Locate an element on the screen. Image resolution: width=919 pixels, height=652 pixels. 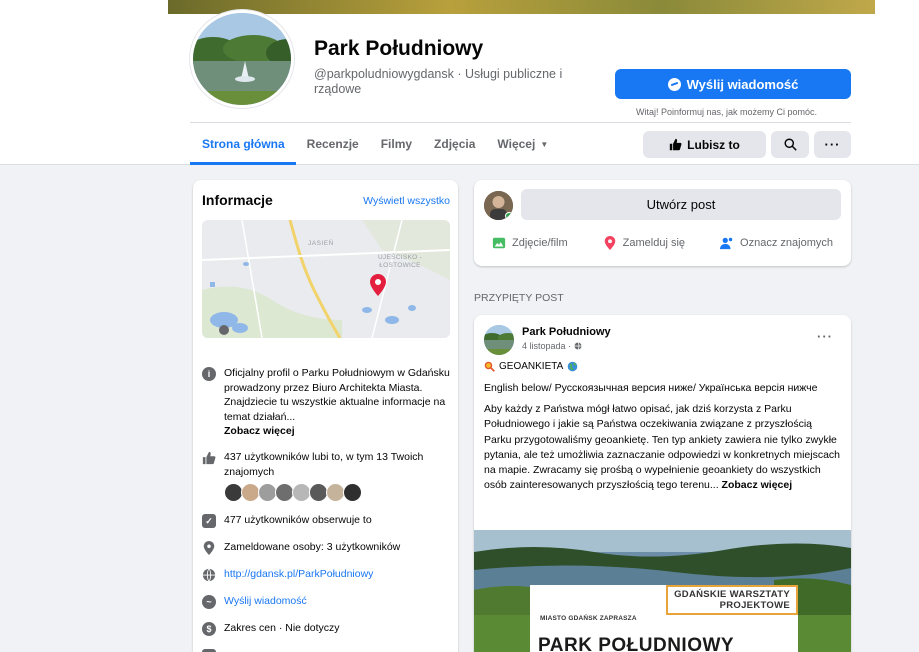
price-range: Zakres cen · Nie dotyczy is located at coordinates (282, 628).